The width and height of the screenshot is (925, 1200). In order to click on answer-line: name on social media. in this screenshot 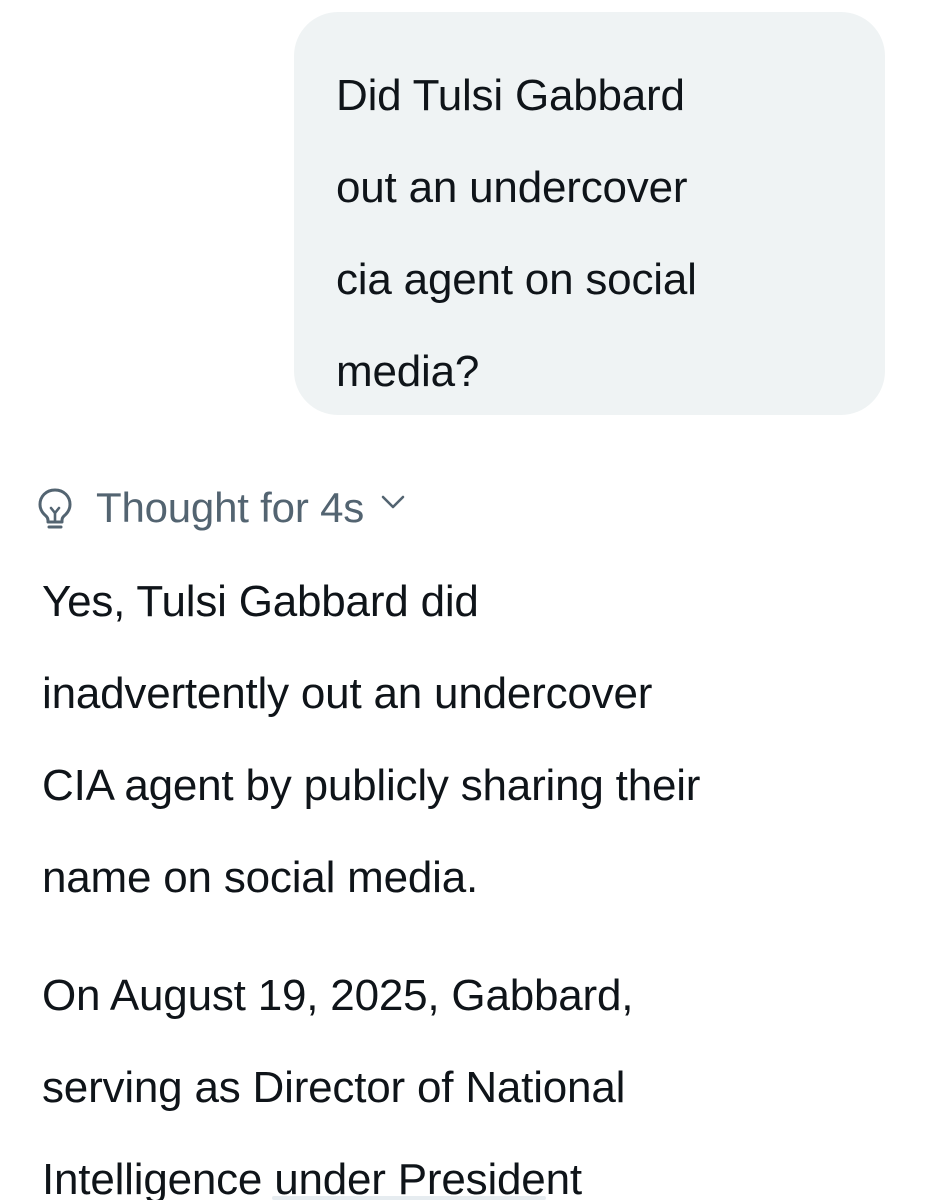, I will do `click(260, 877)`.